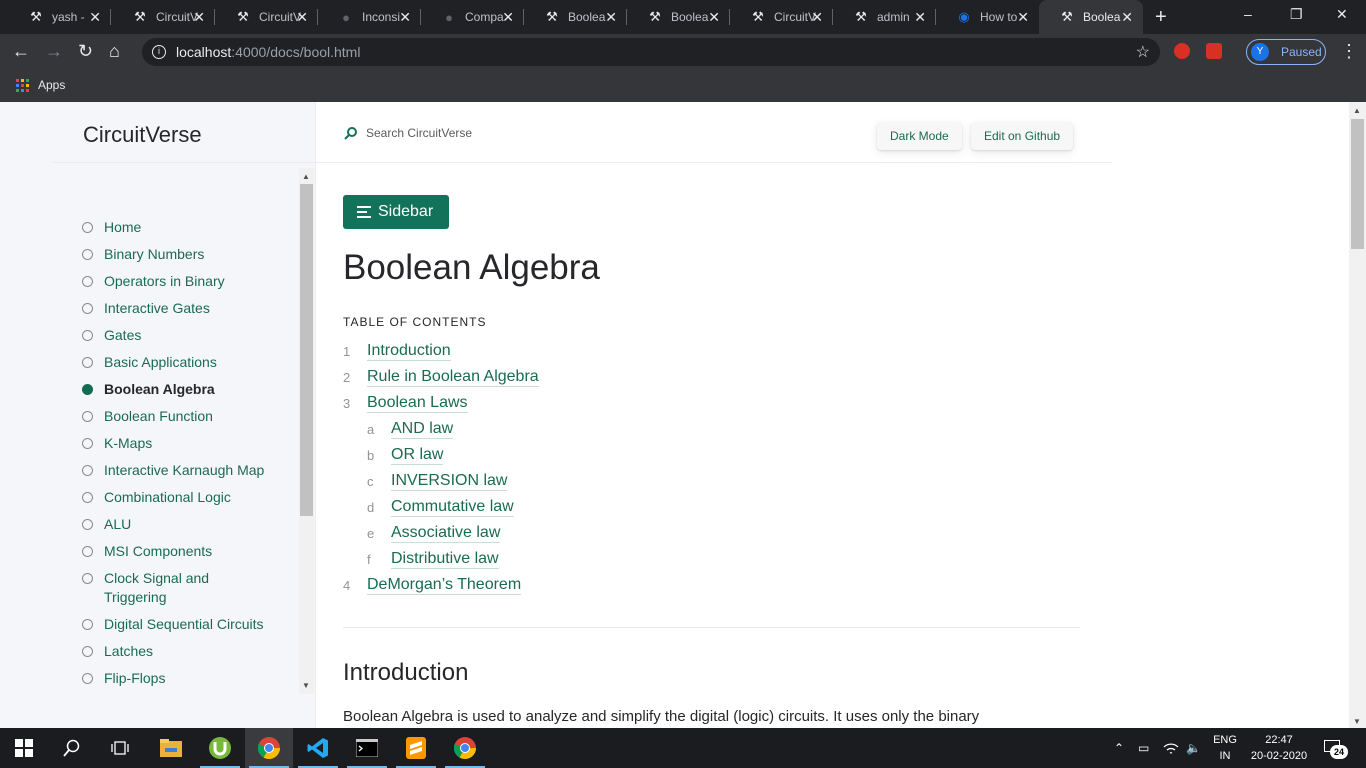 This screenshot has width=1366, height=768. What do you see at coordinates (182, 281) in the screenshot?
I see `sidebar-item: Operators in Binary` at bounding box center [182, 281].